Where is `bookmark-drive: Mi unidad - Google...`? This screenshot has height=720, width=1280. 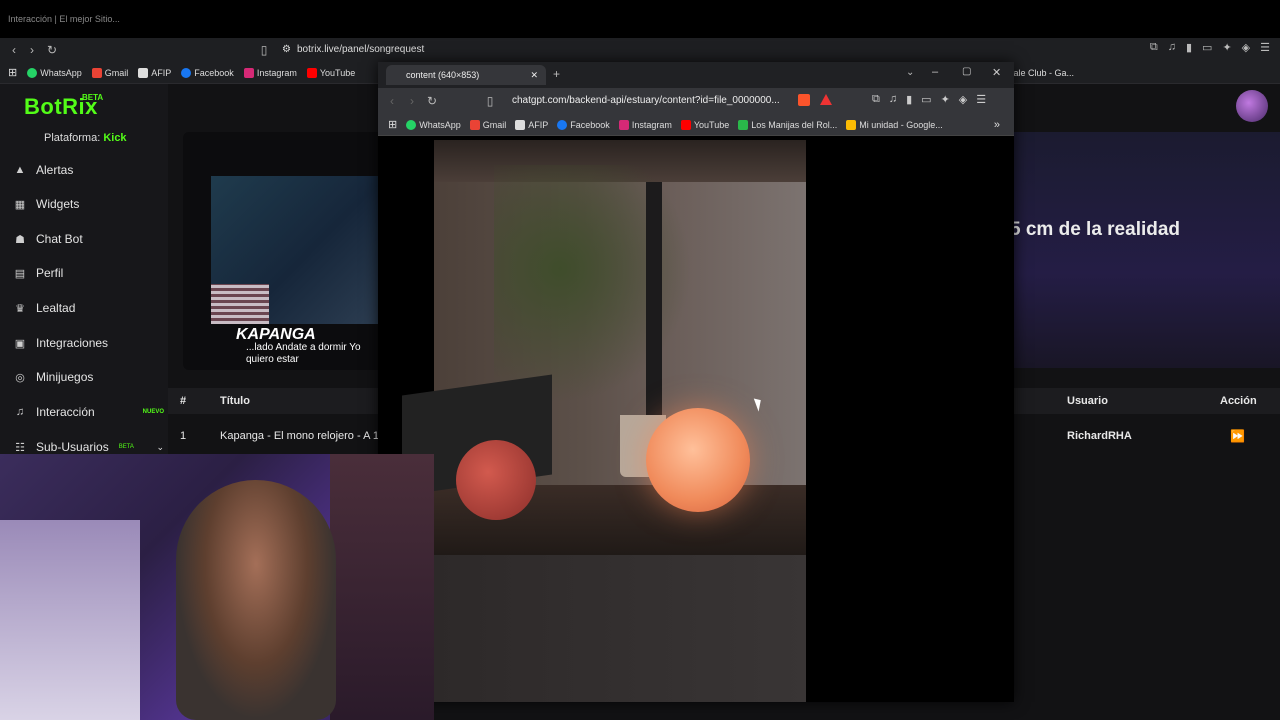 bookmark-drive: Mi unidad - Google... is located at coordinates (894, 124).